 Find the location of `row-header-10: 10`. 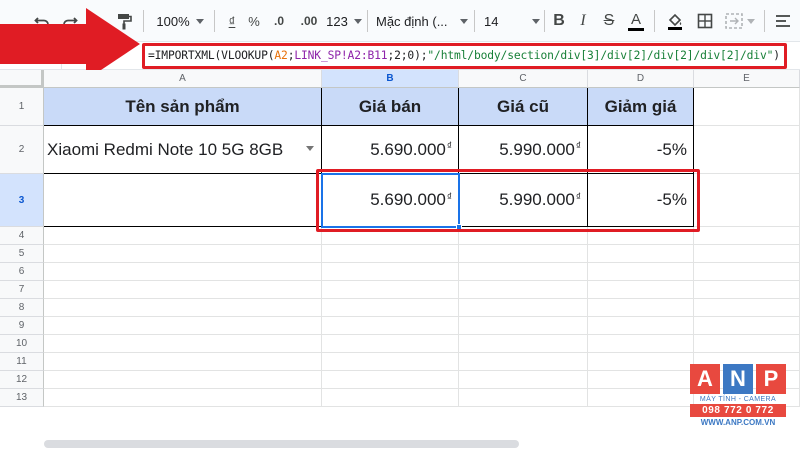

row-header-10: 10 is located at coordinates (22, 344).